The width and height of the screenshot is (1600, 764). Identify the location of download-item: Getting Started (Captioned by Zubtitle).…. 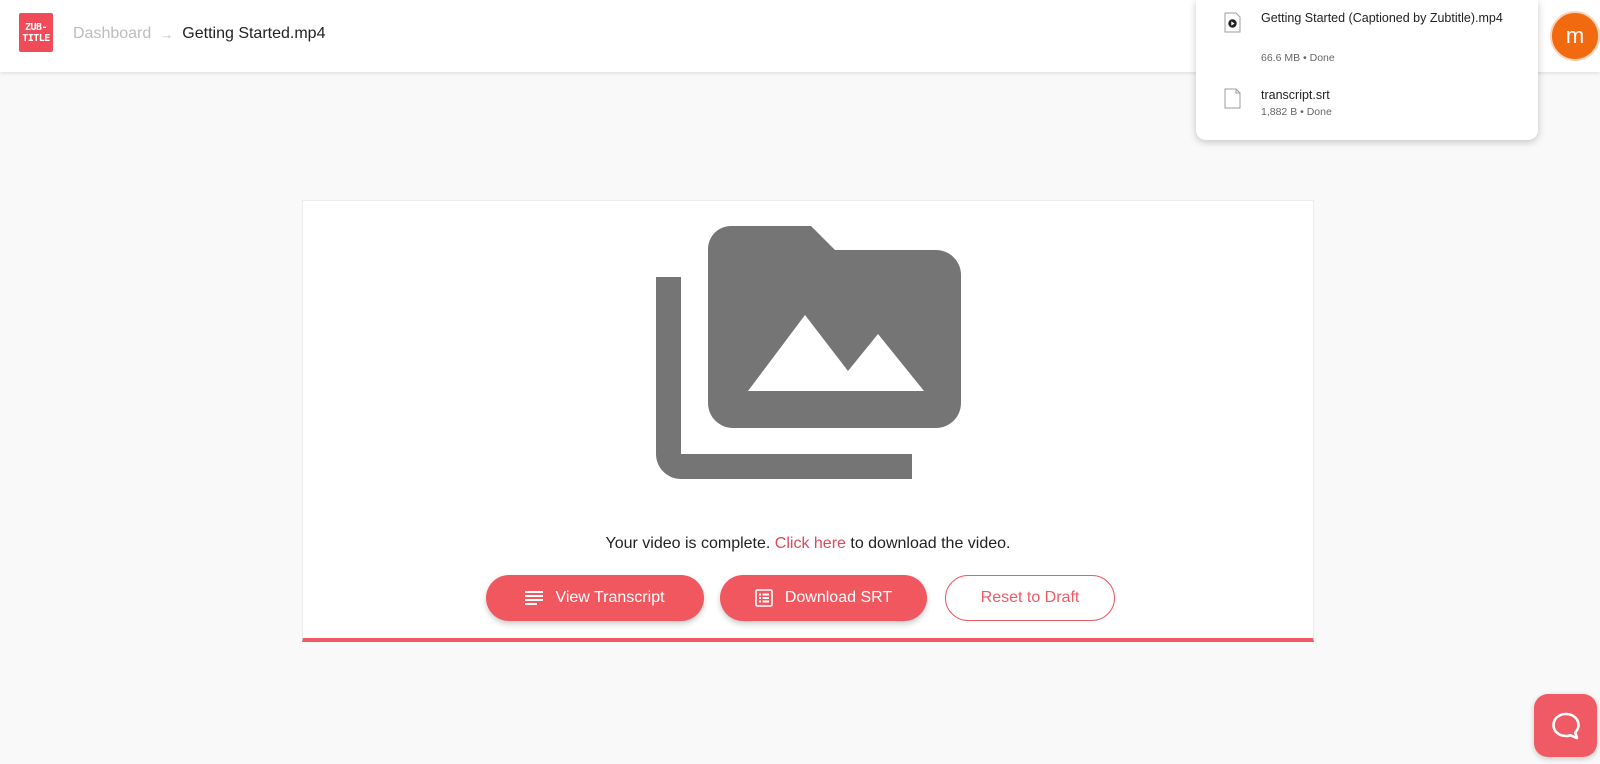
(1367, 35).